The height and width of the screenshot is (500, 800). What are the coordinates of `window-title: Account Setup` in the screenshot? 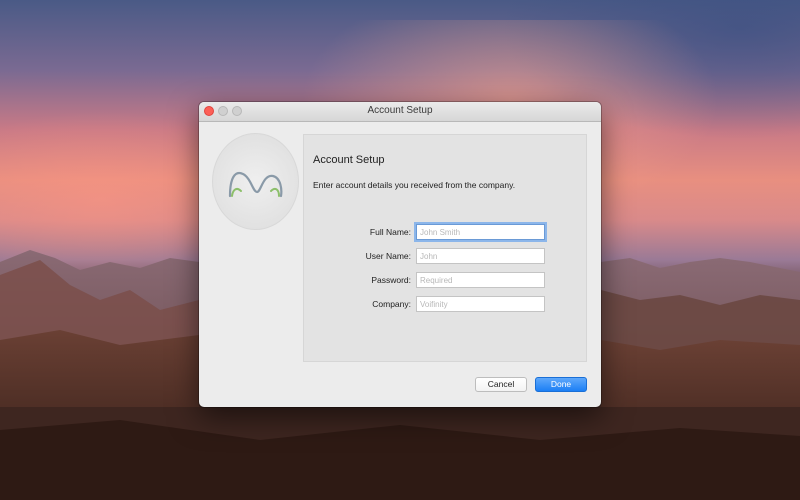 It's located at (400, 110).